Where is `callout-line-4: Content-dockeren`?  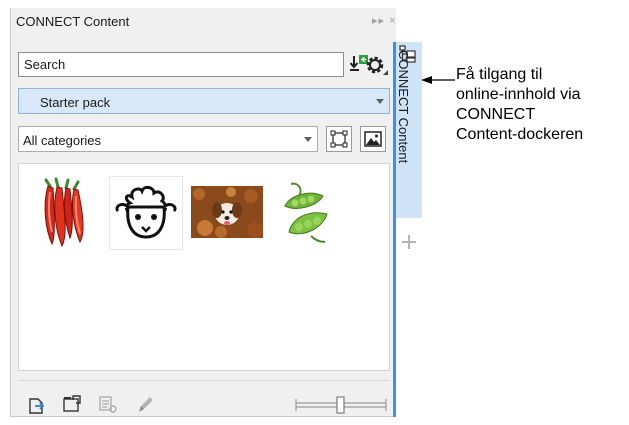
callout-line-4: Content-dockeren is located at coordinates (520, 134).